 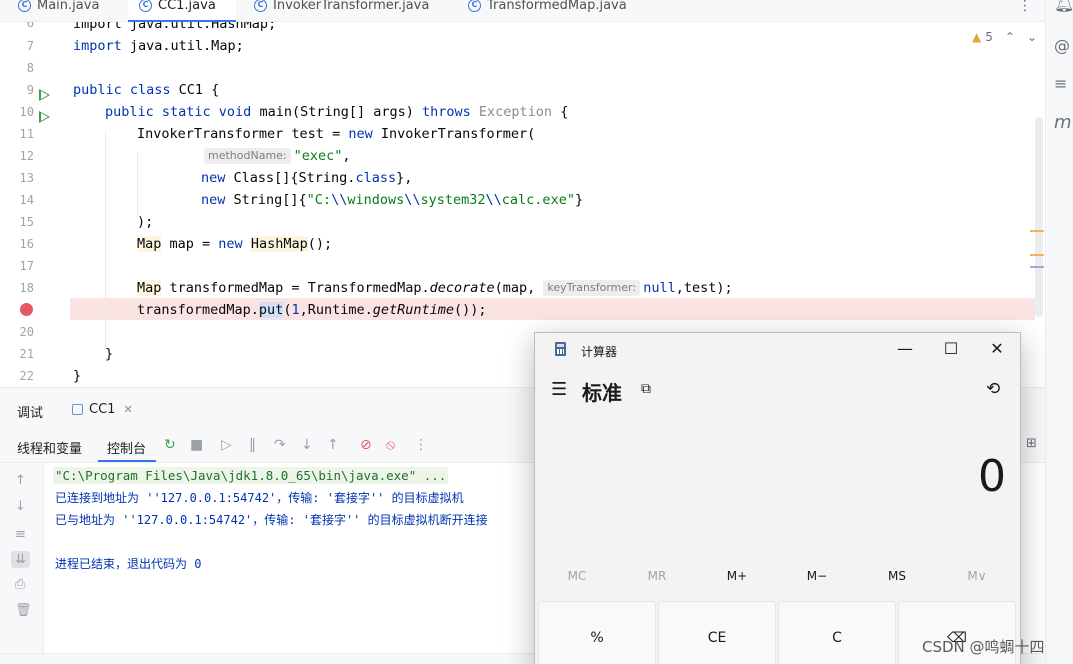 What do you see at coordinates (30, 68) in the screenshot?
I see `line-number: 8` at bounding box center [30, 68].